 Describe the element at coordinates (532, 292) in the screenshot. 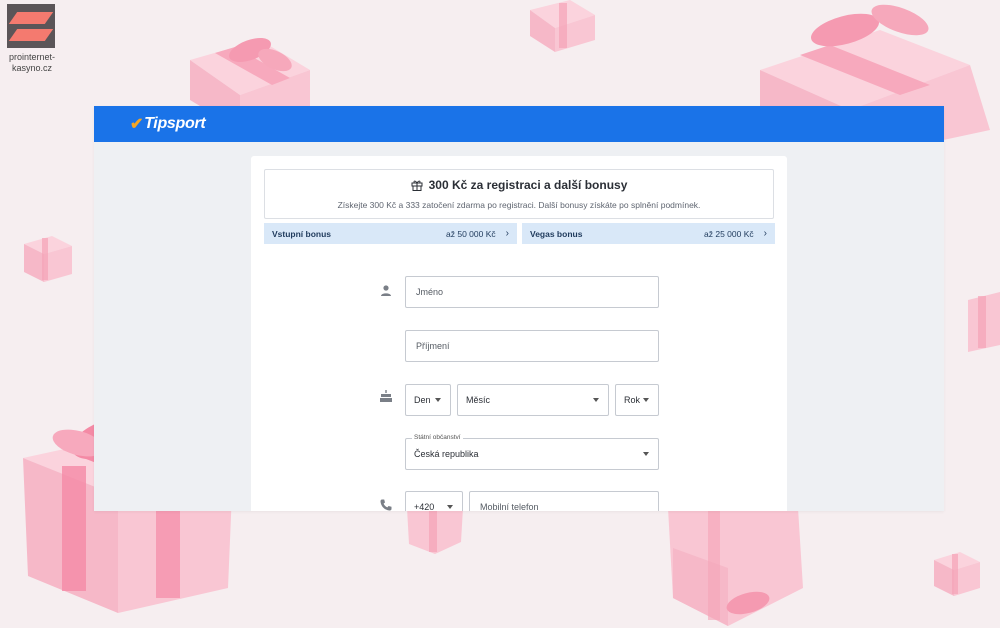

I see `first-name-input: Jméno` at that location.